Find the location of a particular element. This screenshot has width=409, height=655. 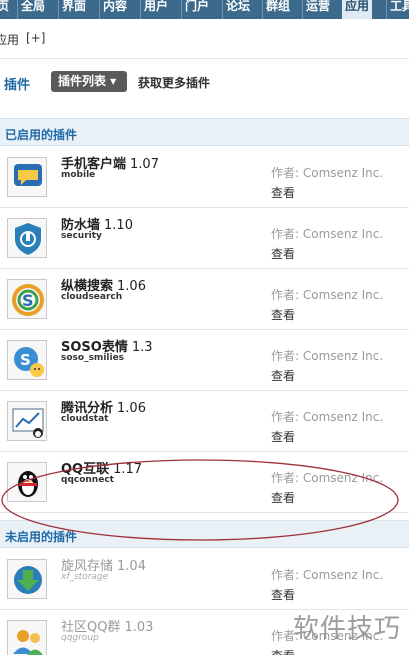

search-s-icon: S is located at coordinates (27, 299).